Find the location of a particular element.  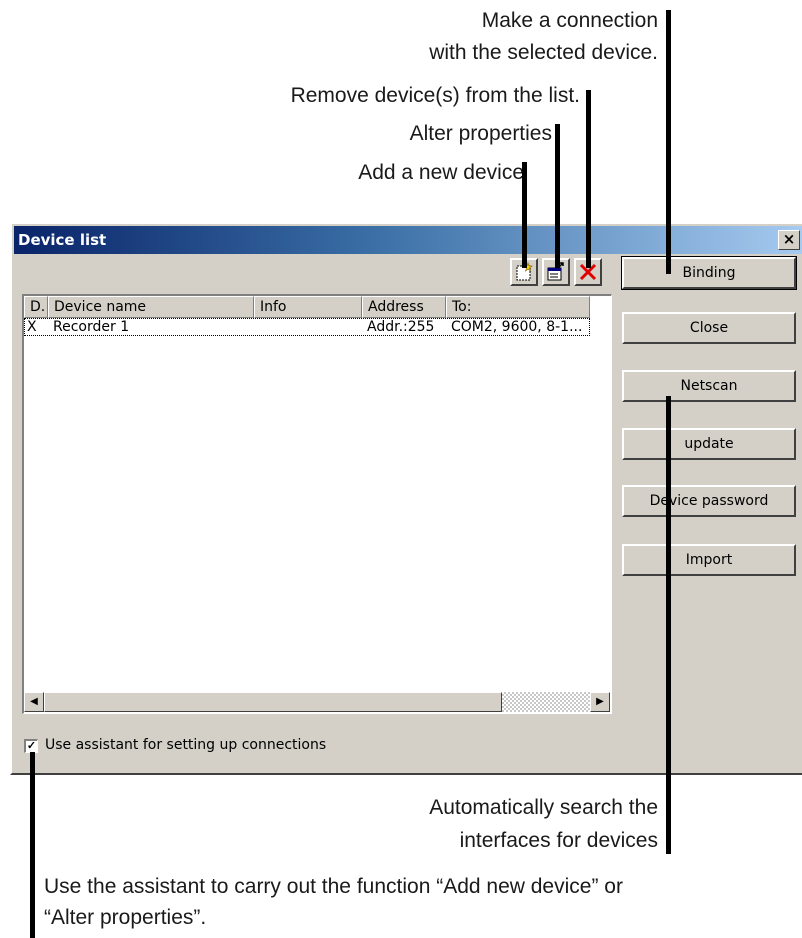

horizontal-scrollbar: ◀ ▶ is located at coordinates (317, 702).